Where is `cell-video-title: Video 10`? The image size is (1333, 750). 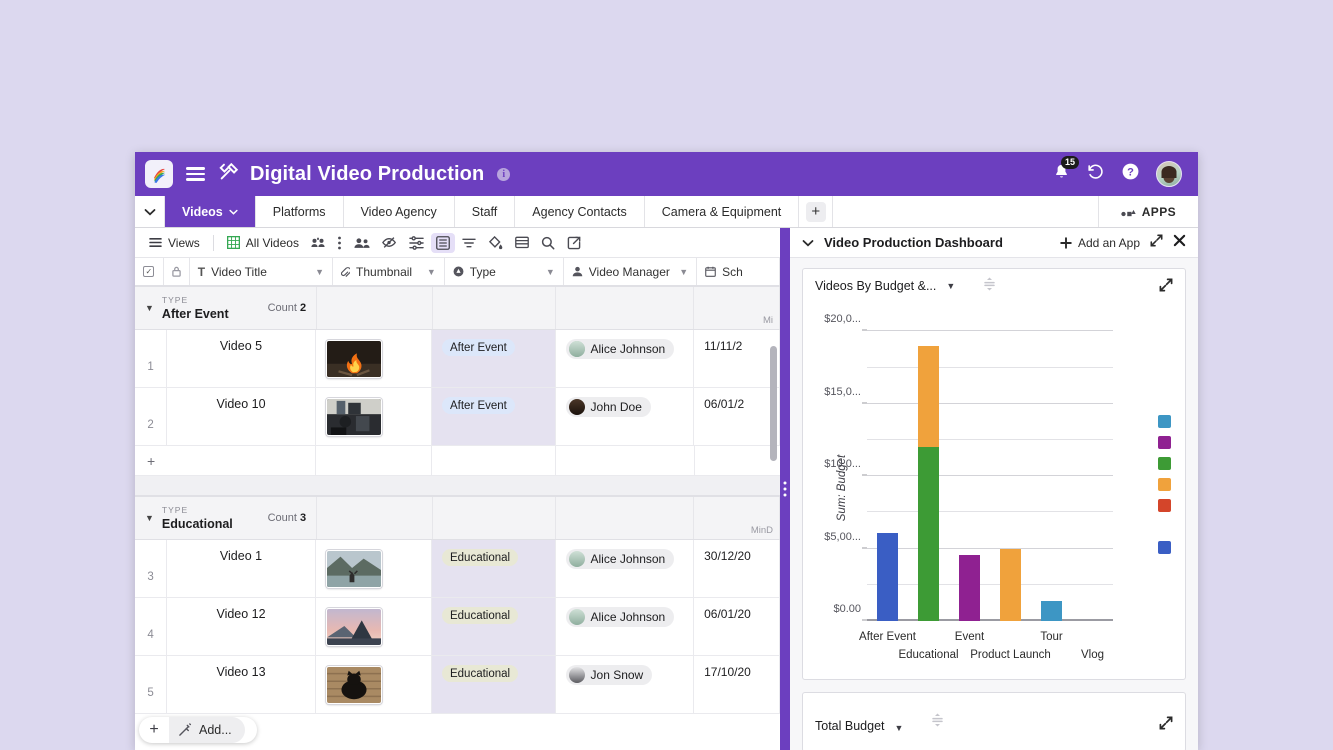
cell-video-title: Video 10 is located at coordinates (241, 416).